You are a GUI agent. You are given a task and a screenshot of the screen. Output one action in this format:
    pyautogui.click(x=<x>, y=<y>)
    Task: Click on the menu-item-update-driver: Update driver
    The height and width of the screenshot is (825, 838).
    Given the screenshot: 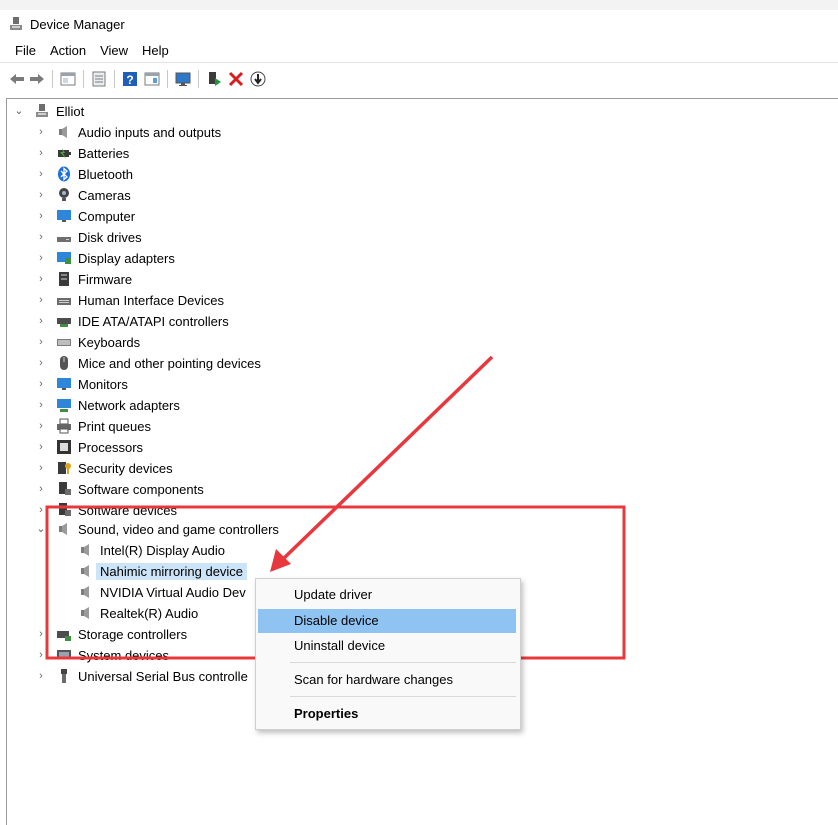 What is the action you would take?
    pyautogui.click(x=388, y=595)
    